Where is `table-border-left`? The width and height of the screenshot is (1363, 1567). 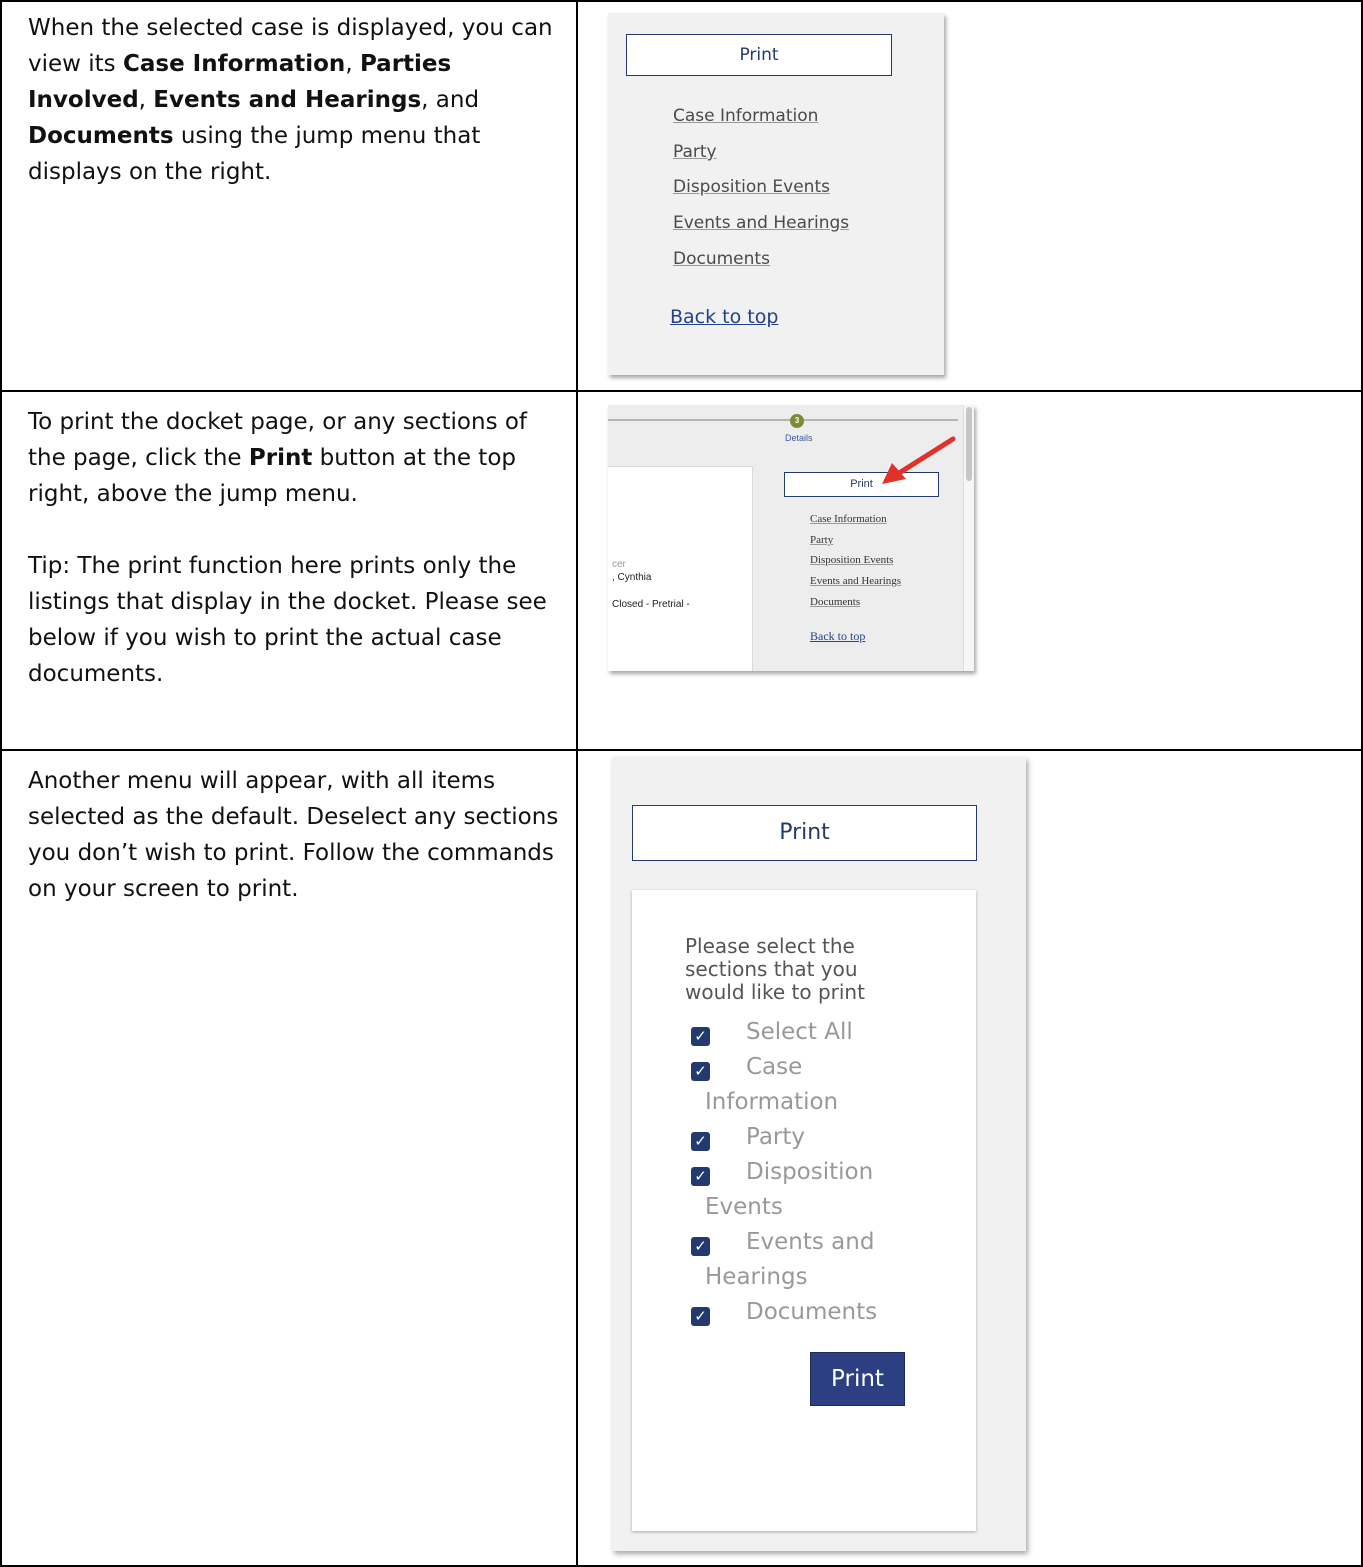 table-border-left is located at coordinates (1, 783).